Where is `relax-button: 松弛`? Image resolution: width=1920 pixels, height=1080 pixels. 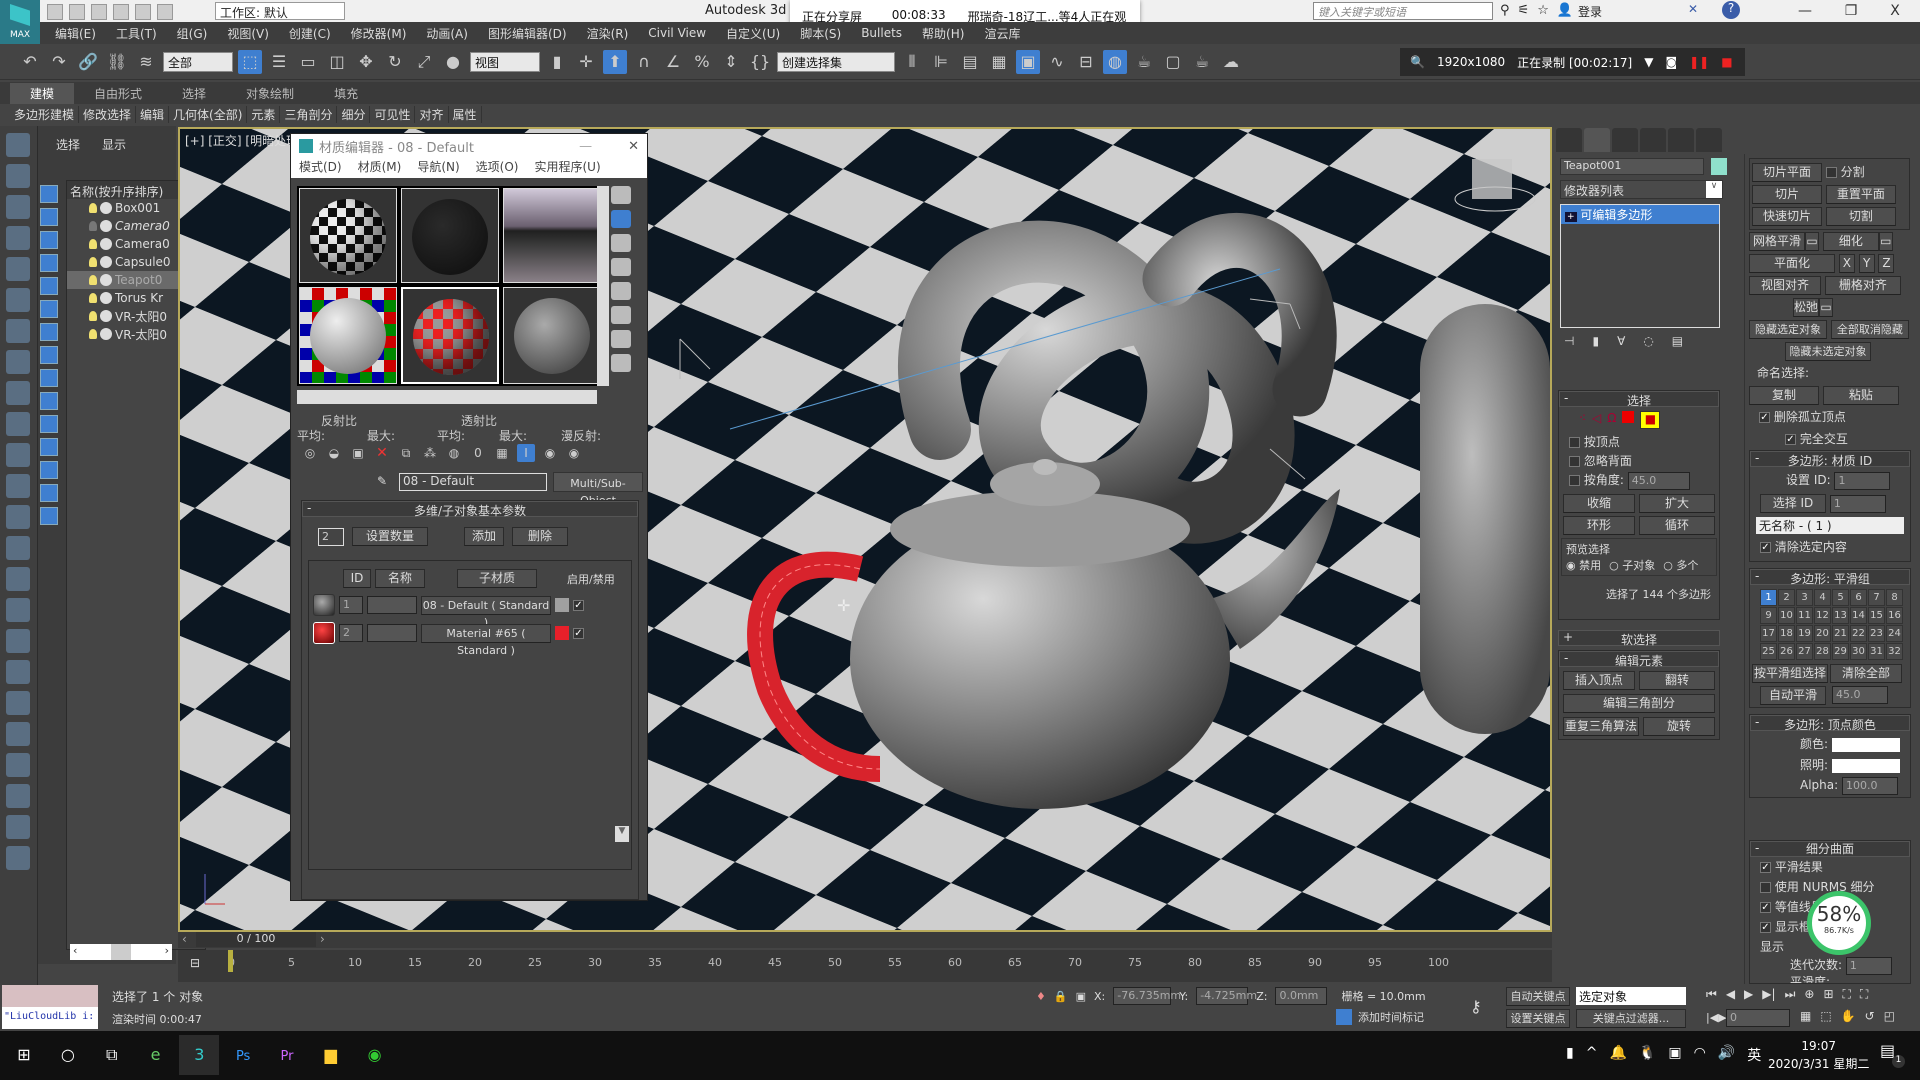
relax-button: 松弛 is located at coordinates (1806, 307).